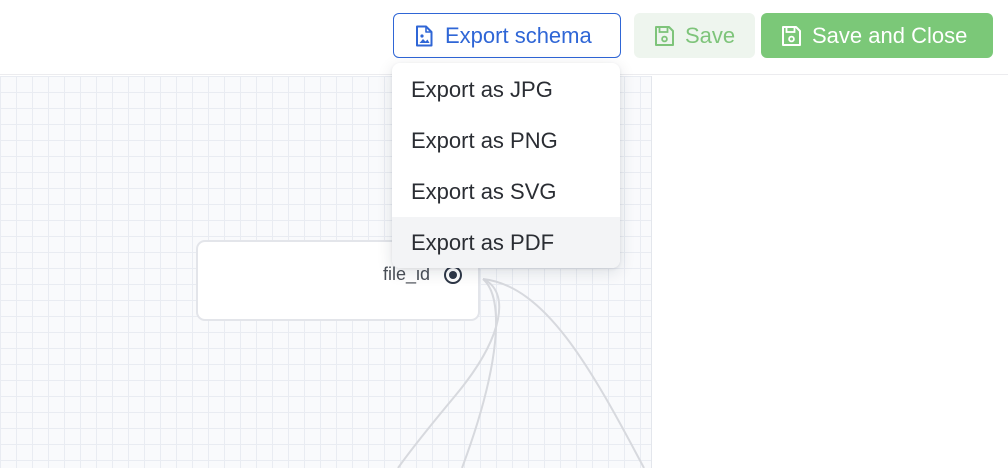 Image resolution: width=1008 pixels, height=468 pixels. I want to click on menu-item-export-pdf: Export as PDF, so click(506, 242).